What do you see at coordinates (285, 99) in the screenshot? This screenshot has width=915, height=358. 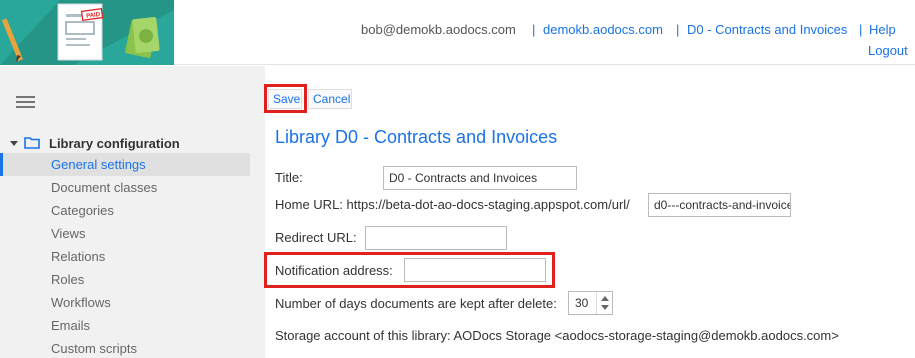 I see `save-button: Save` at bounding box center [285, 99].